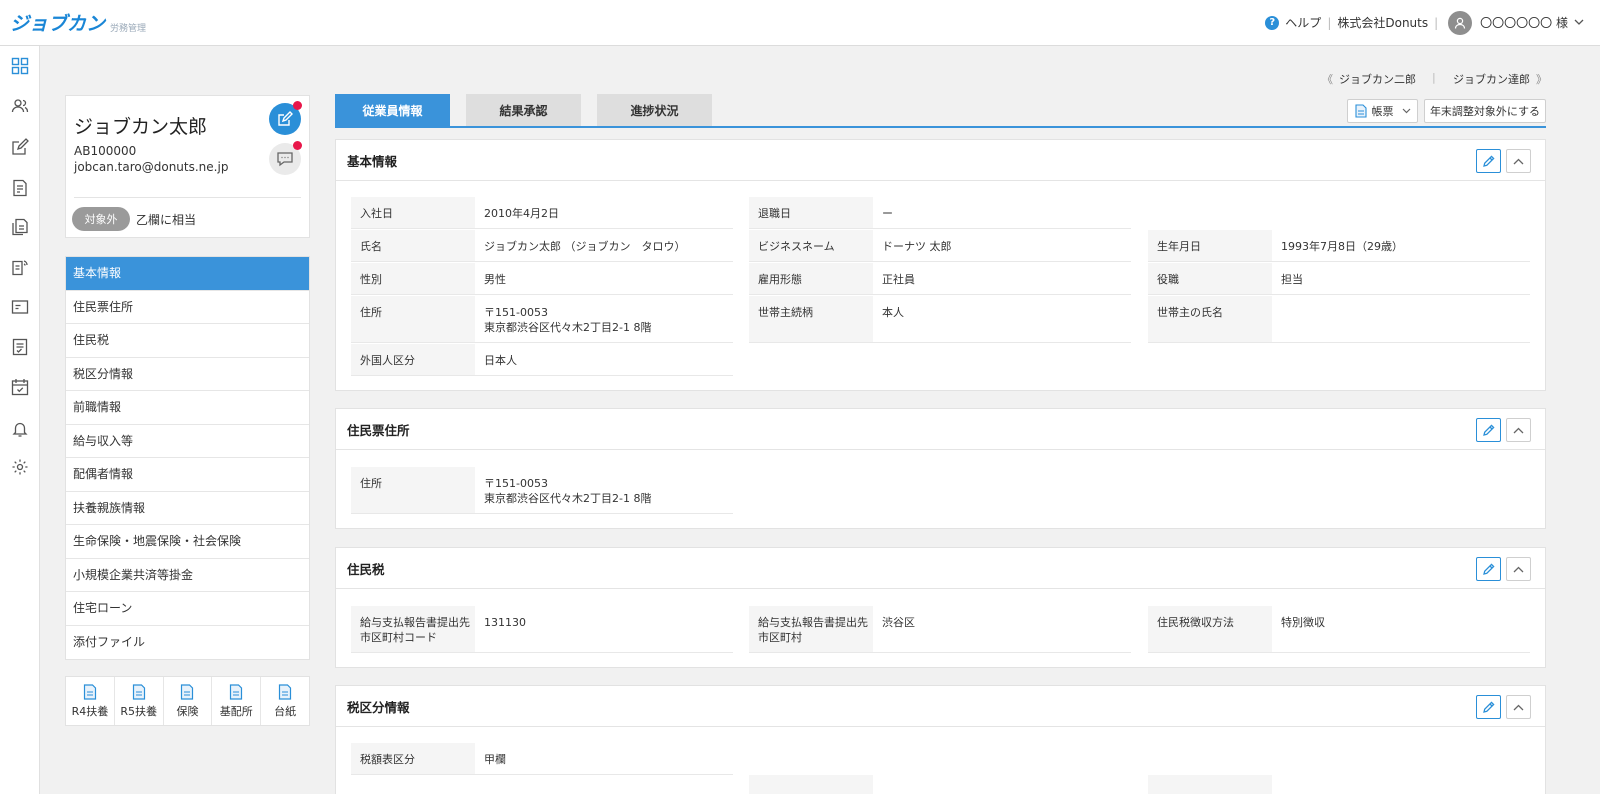 The height and width of the screenshot is (794, 1600). Describe the element at coordinates (187, 575) in the screenshot. I see `sidenav-item-mutual-aid: 小規模企業共済等掛金` at that location.